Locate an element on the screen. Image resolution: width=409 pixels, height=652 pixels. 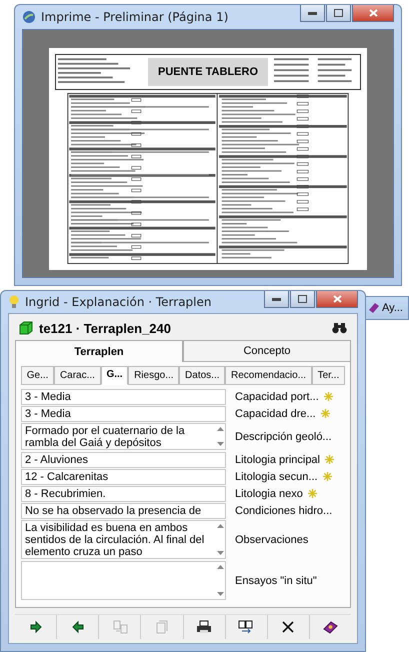
window-title: Ingrid - Explanación · Terraplen is located at coordinates (118, 302).